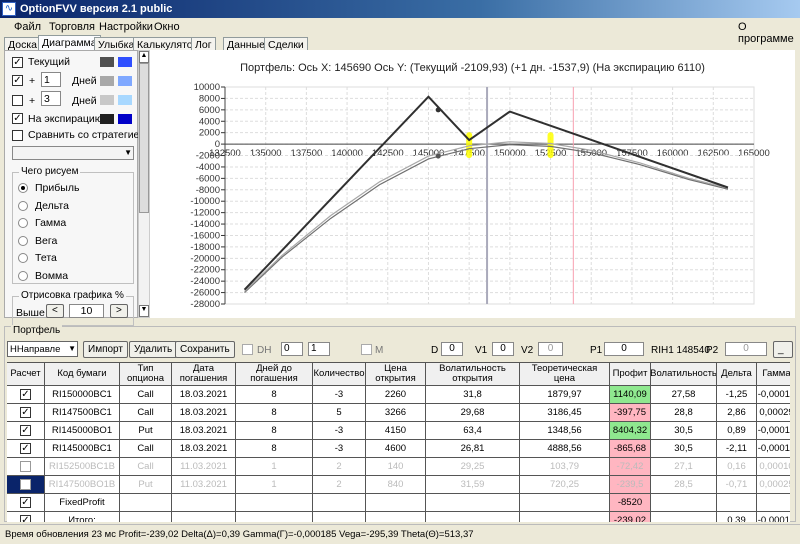  Describe the element at coordinates (17, 135) in the screenshot. I see `compare-checkbox` at that location.